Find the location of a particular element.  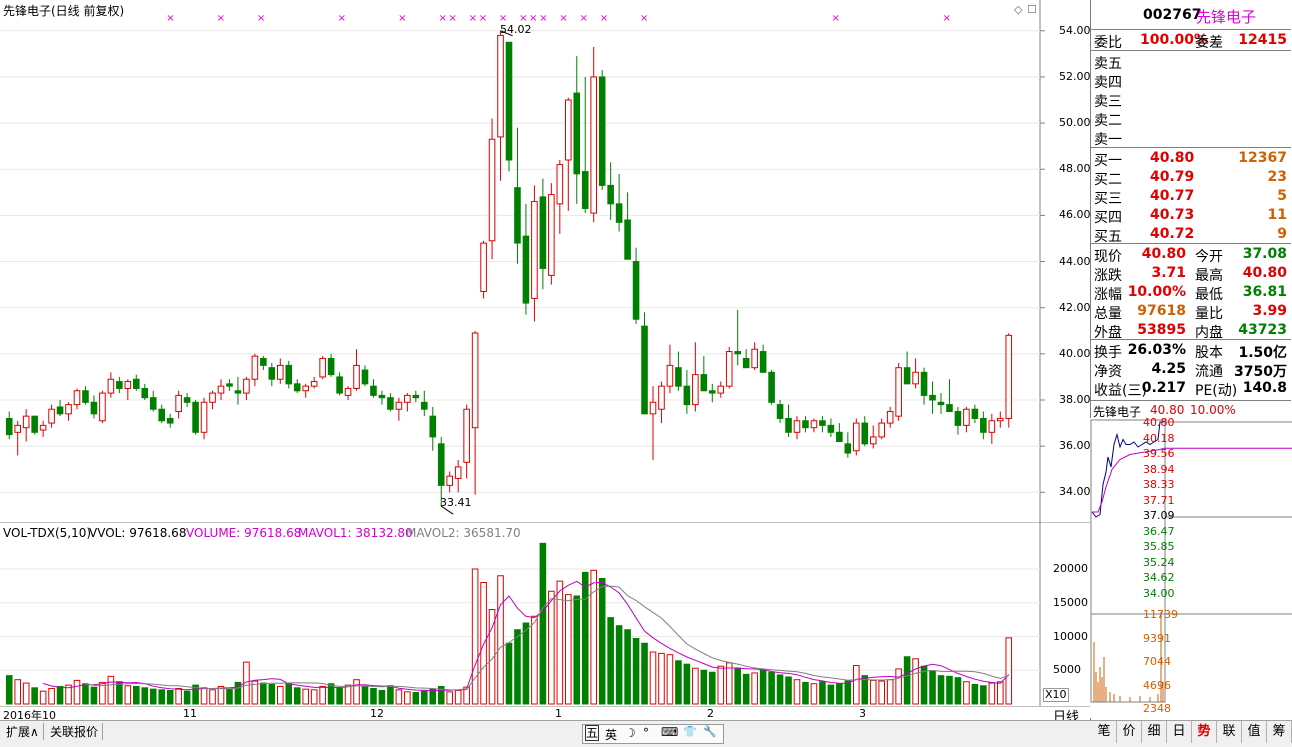

expand-tab: 扩展∧ is located at coordinates (23, 731).